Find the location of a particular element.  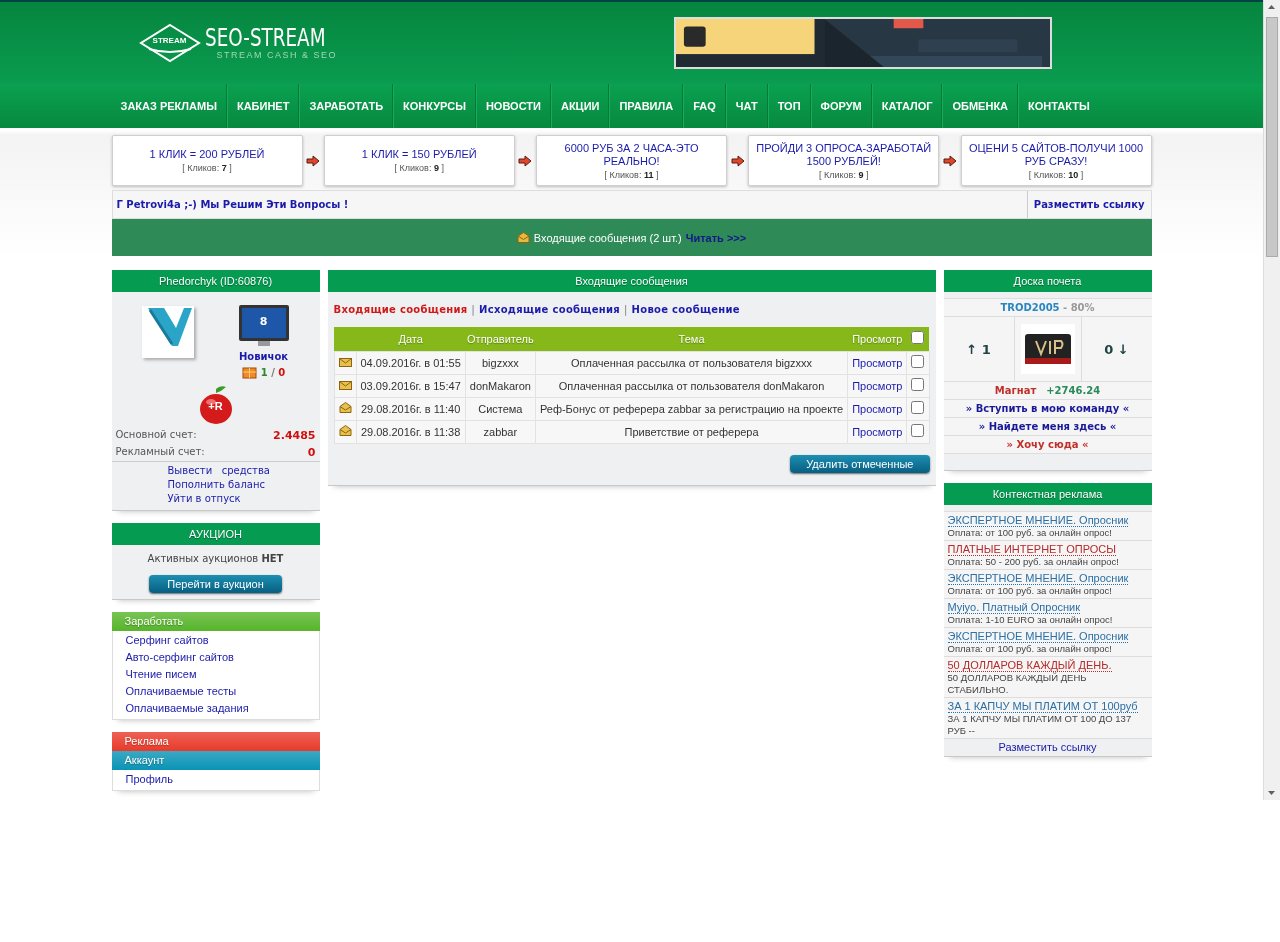

scrollbar-thumb is located at coordinates (1272, 137).